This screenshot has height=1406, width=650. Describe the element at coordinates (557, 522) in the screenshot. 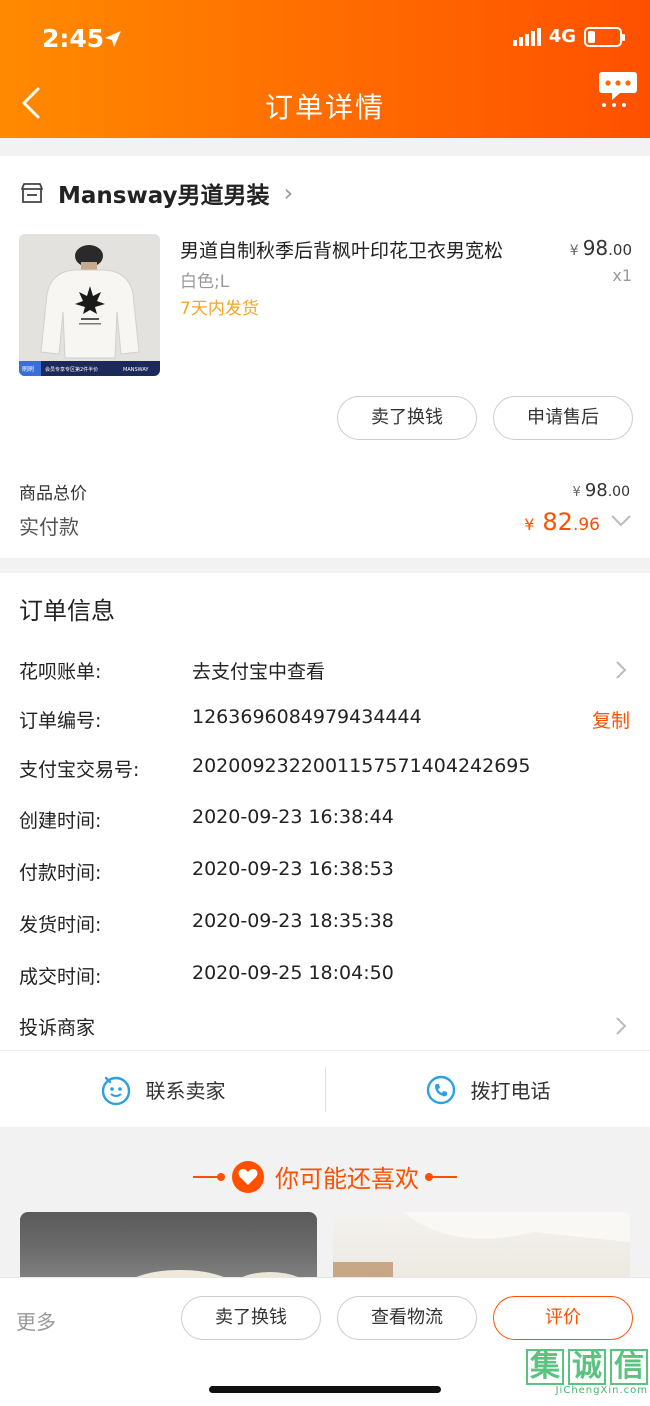

I see `paid-integer: 82` at that location.